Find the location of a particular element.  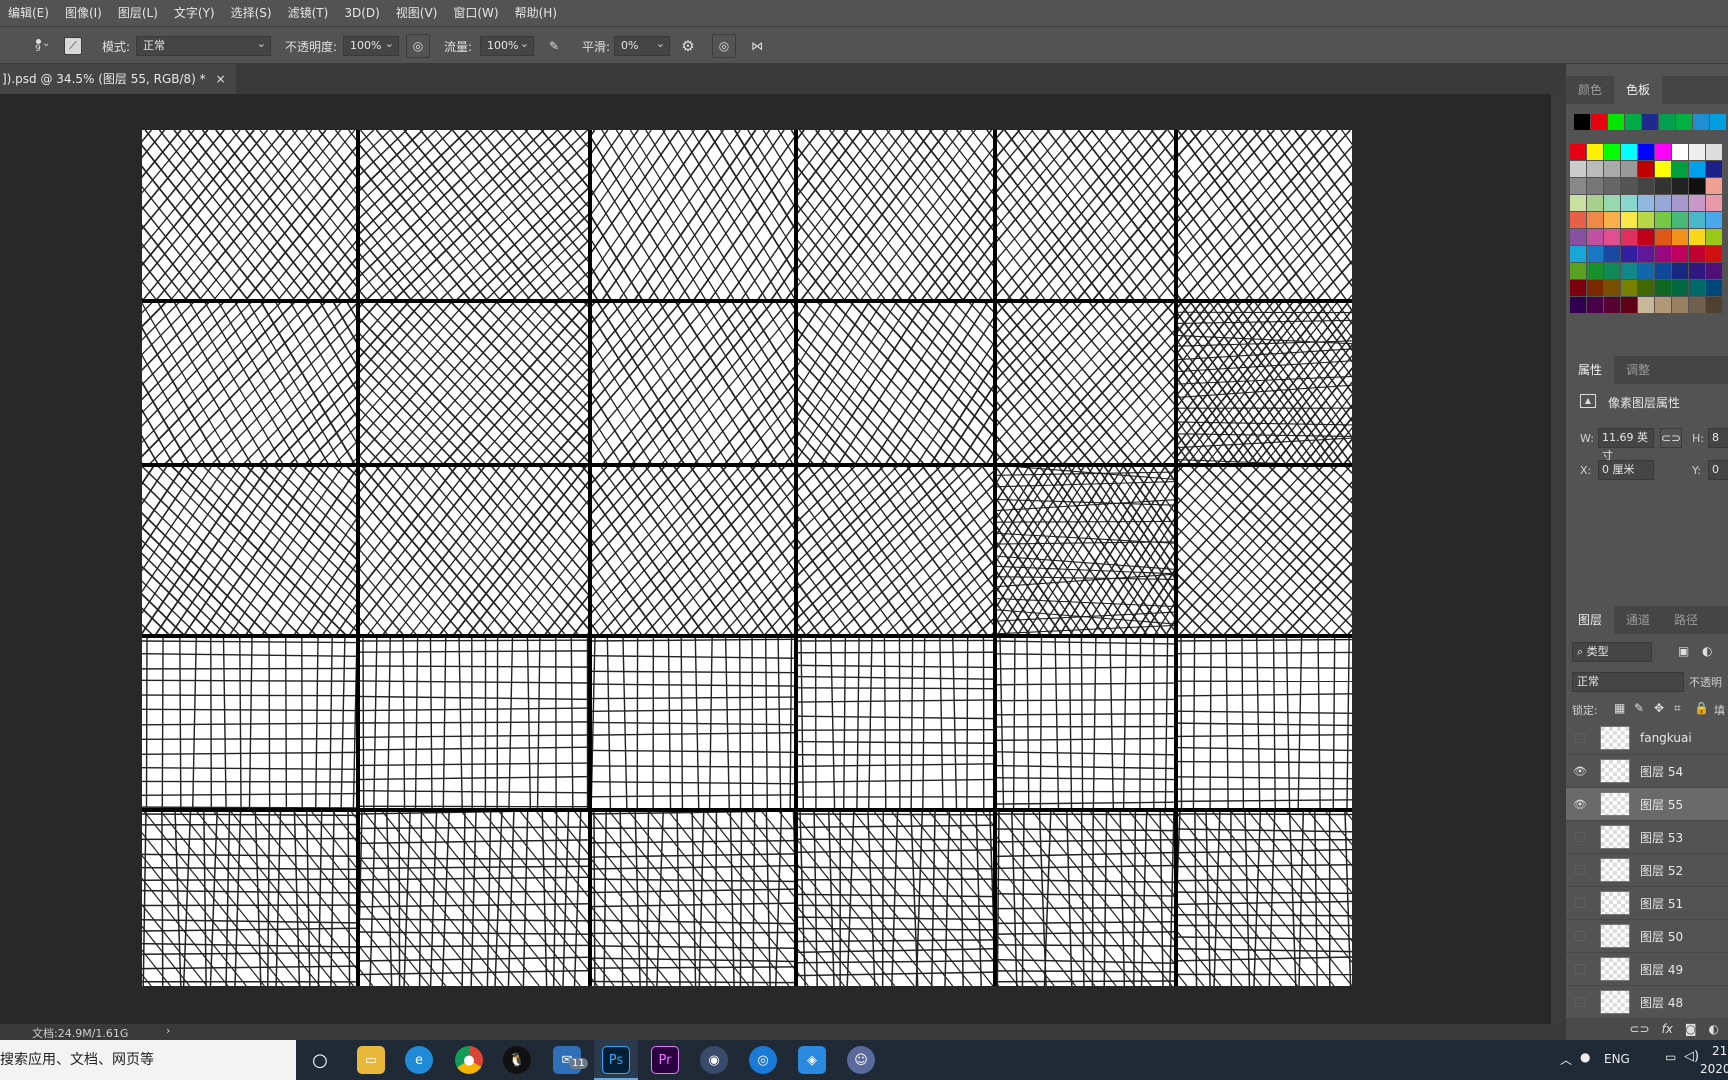

browser-app-icon: ◎ is located at coordinates (763, 1060).